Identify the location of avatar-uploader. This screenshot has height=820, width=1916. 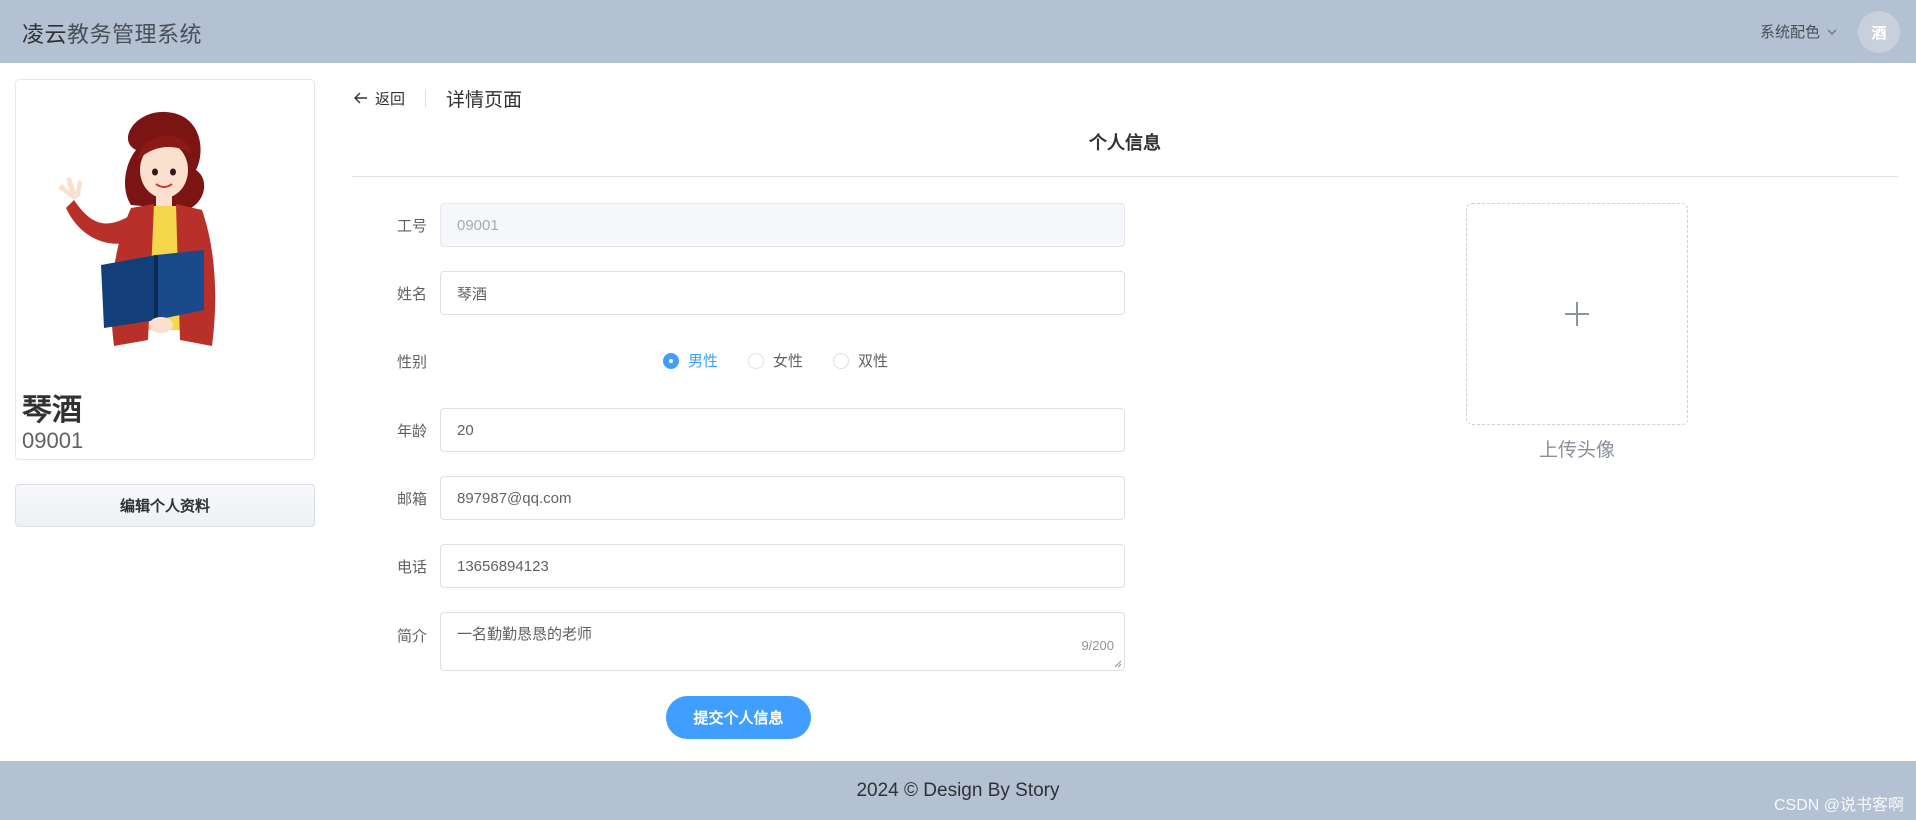
(1577, 314).